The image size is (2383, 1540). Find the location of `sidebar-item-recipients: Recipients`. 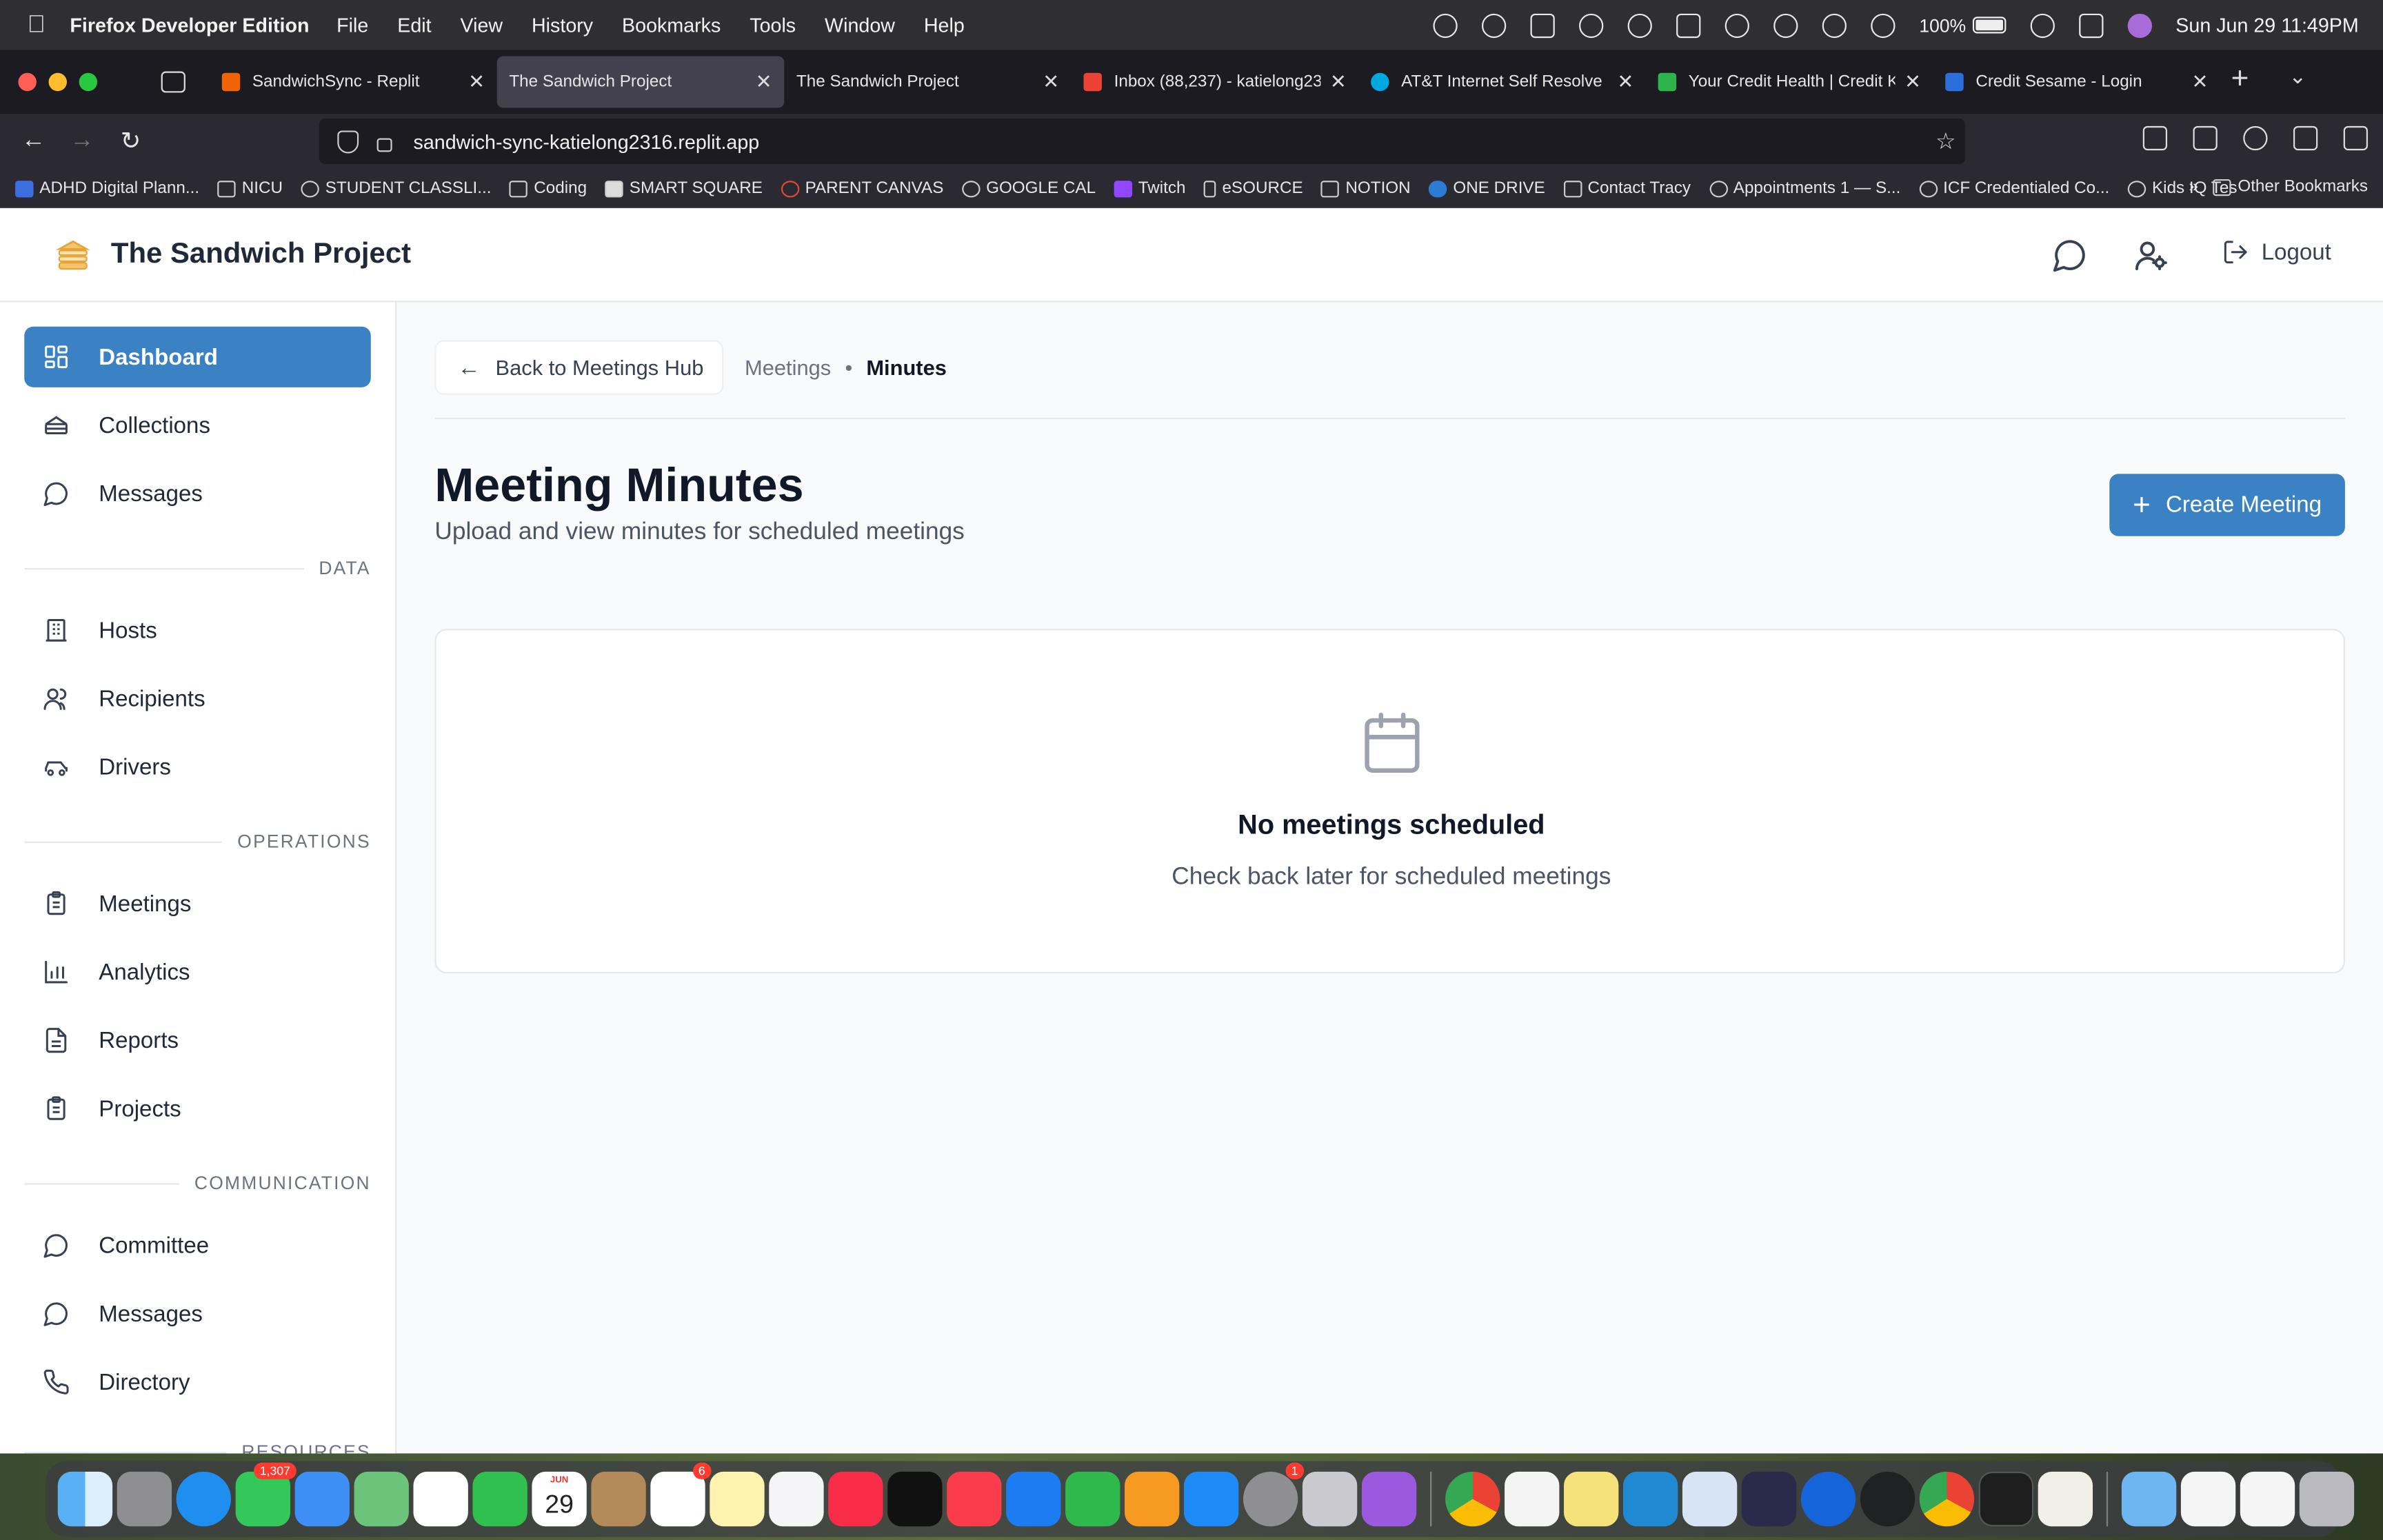

sidebar-item-recipients: Recipients is located at coordinates (197, 699).